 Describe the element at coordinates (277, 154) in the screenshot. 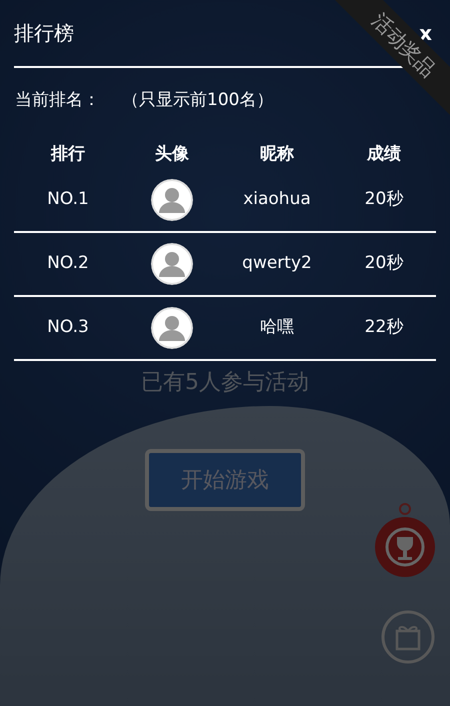

I see `column-header: 昵称` at that location.